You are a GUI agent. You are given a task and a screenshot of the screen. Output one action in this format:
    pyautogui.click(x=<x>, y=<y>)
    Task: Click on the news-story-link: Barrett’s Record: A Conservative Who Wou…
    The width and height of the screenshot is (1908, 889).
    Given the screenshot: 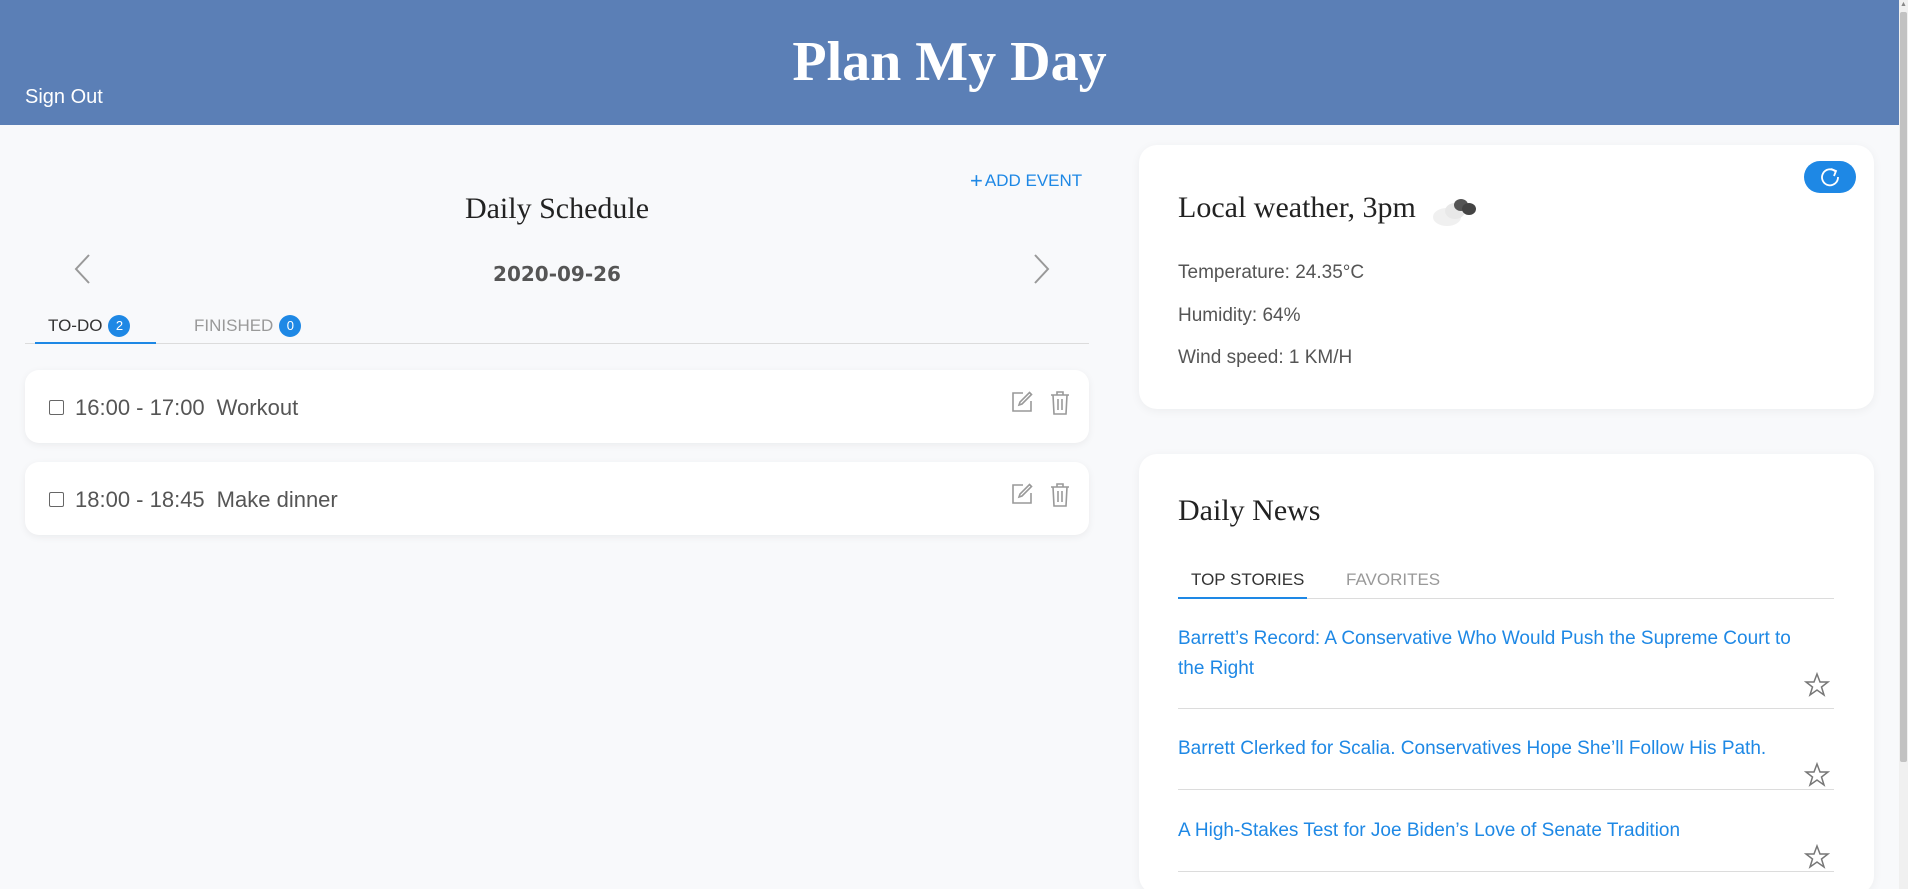 What is the action you would take?
    pyautogui.click(x=1493, y=654)
    